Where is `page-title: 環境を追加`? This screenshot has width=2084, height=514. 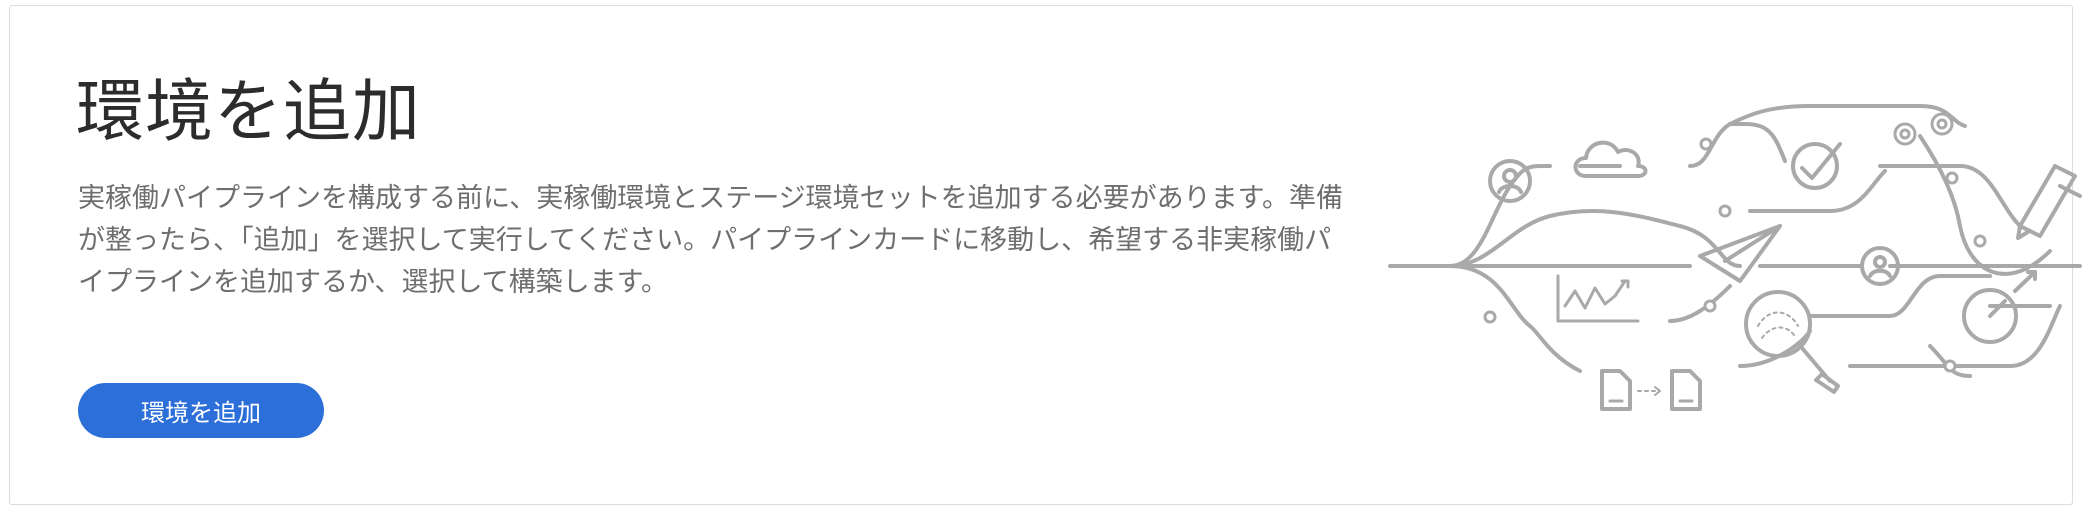 page-title: 環境を追加 is located at coordinates (249, 112).